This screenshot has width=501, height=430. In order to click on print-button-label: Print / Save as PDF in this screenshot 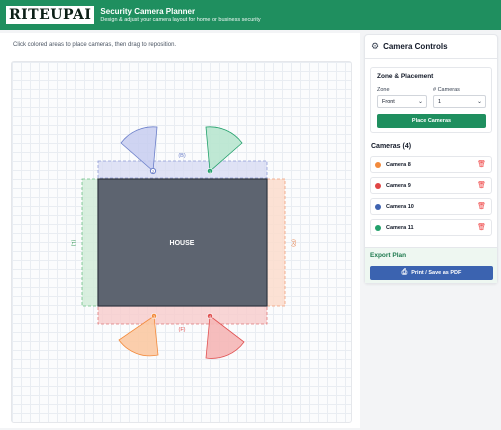, I will do `click(436, 273)`.